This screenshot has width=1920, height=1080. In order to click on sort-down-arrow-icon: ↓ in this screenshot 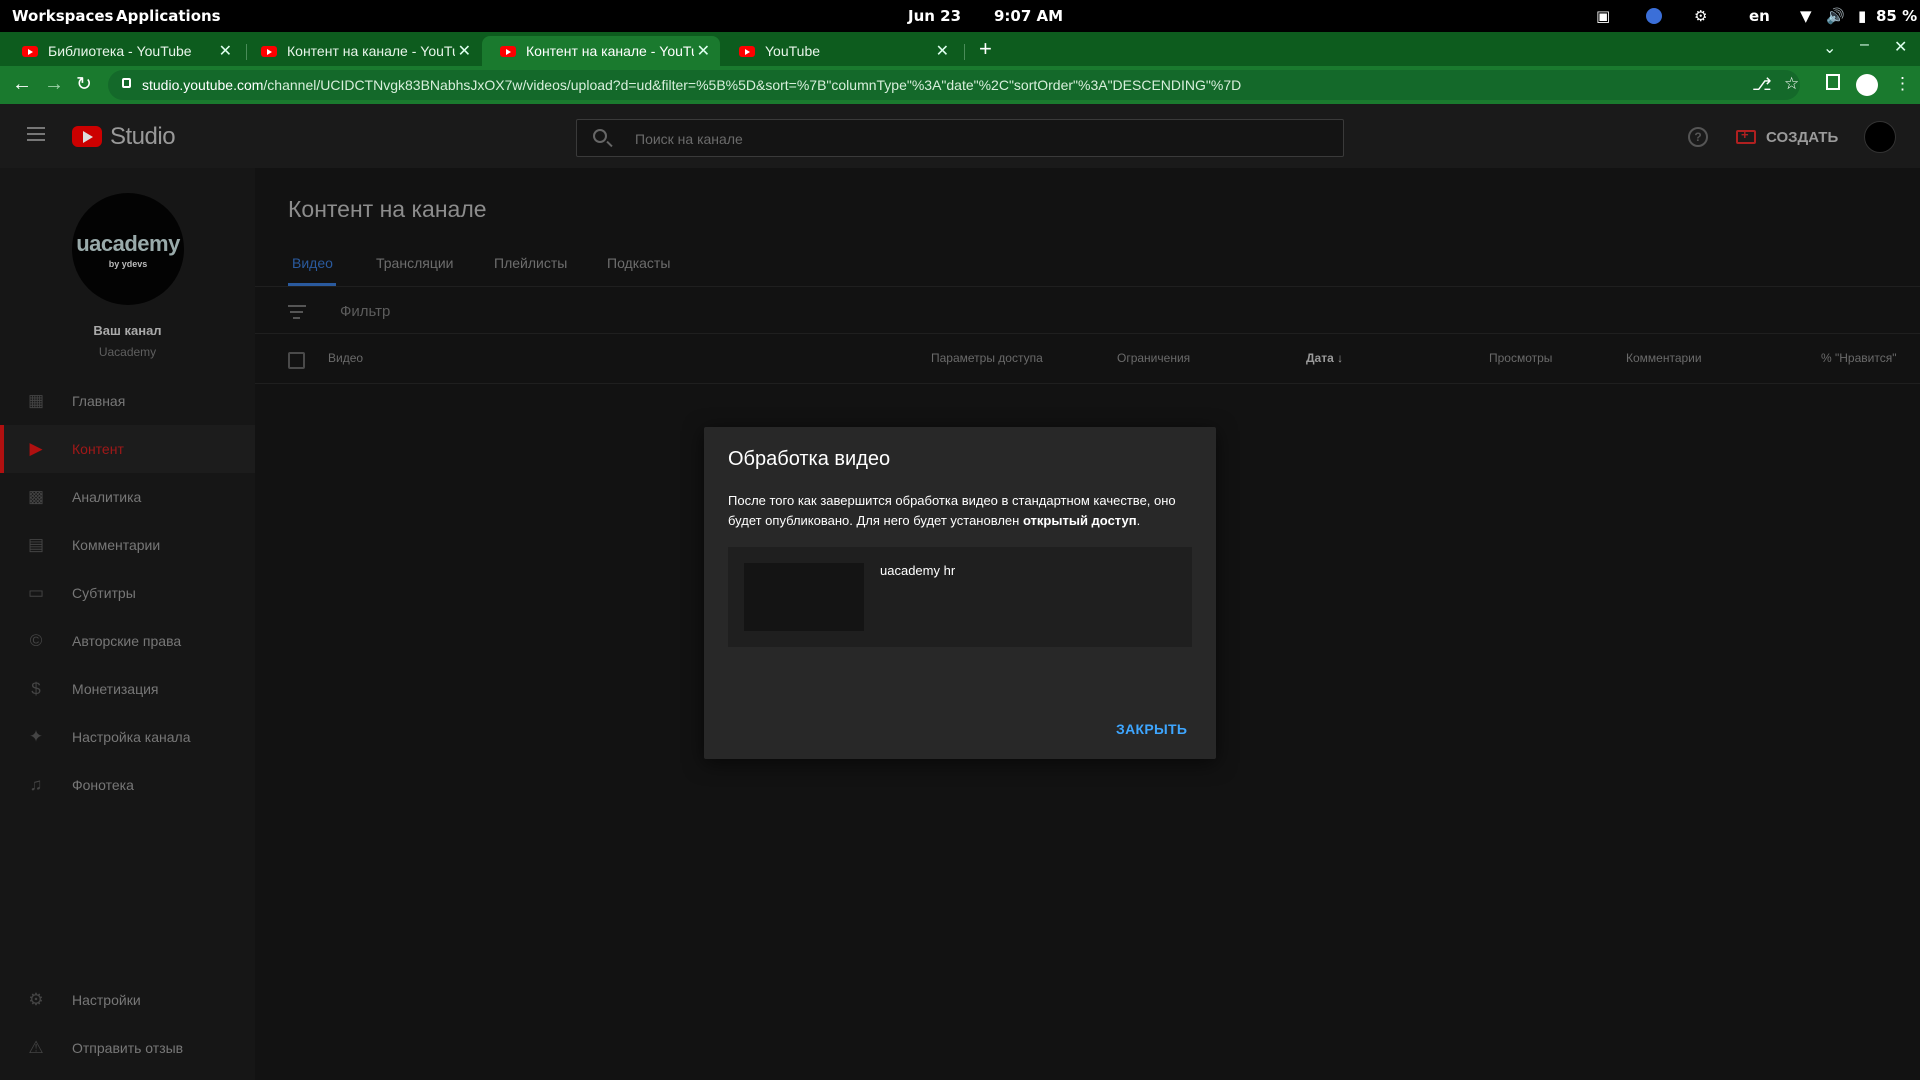, I will do `click(1340, 358)`.